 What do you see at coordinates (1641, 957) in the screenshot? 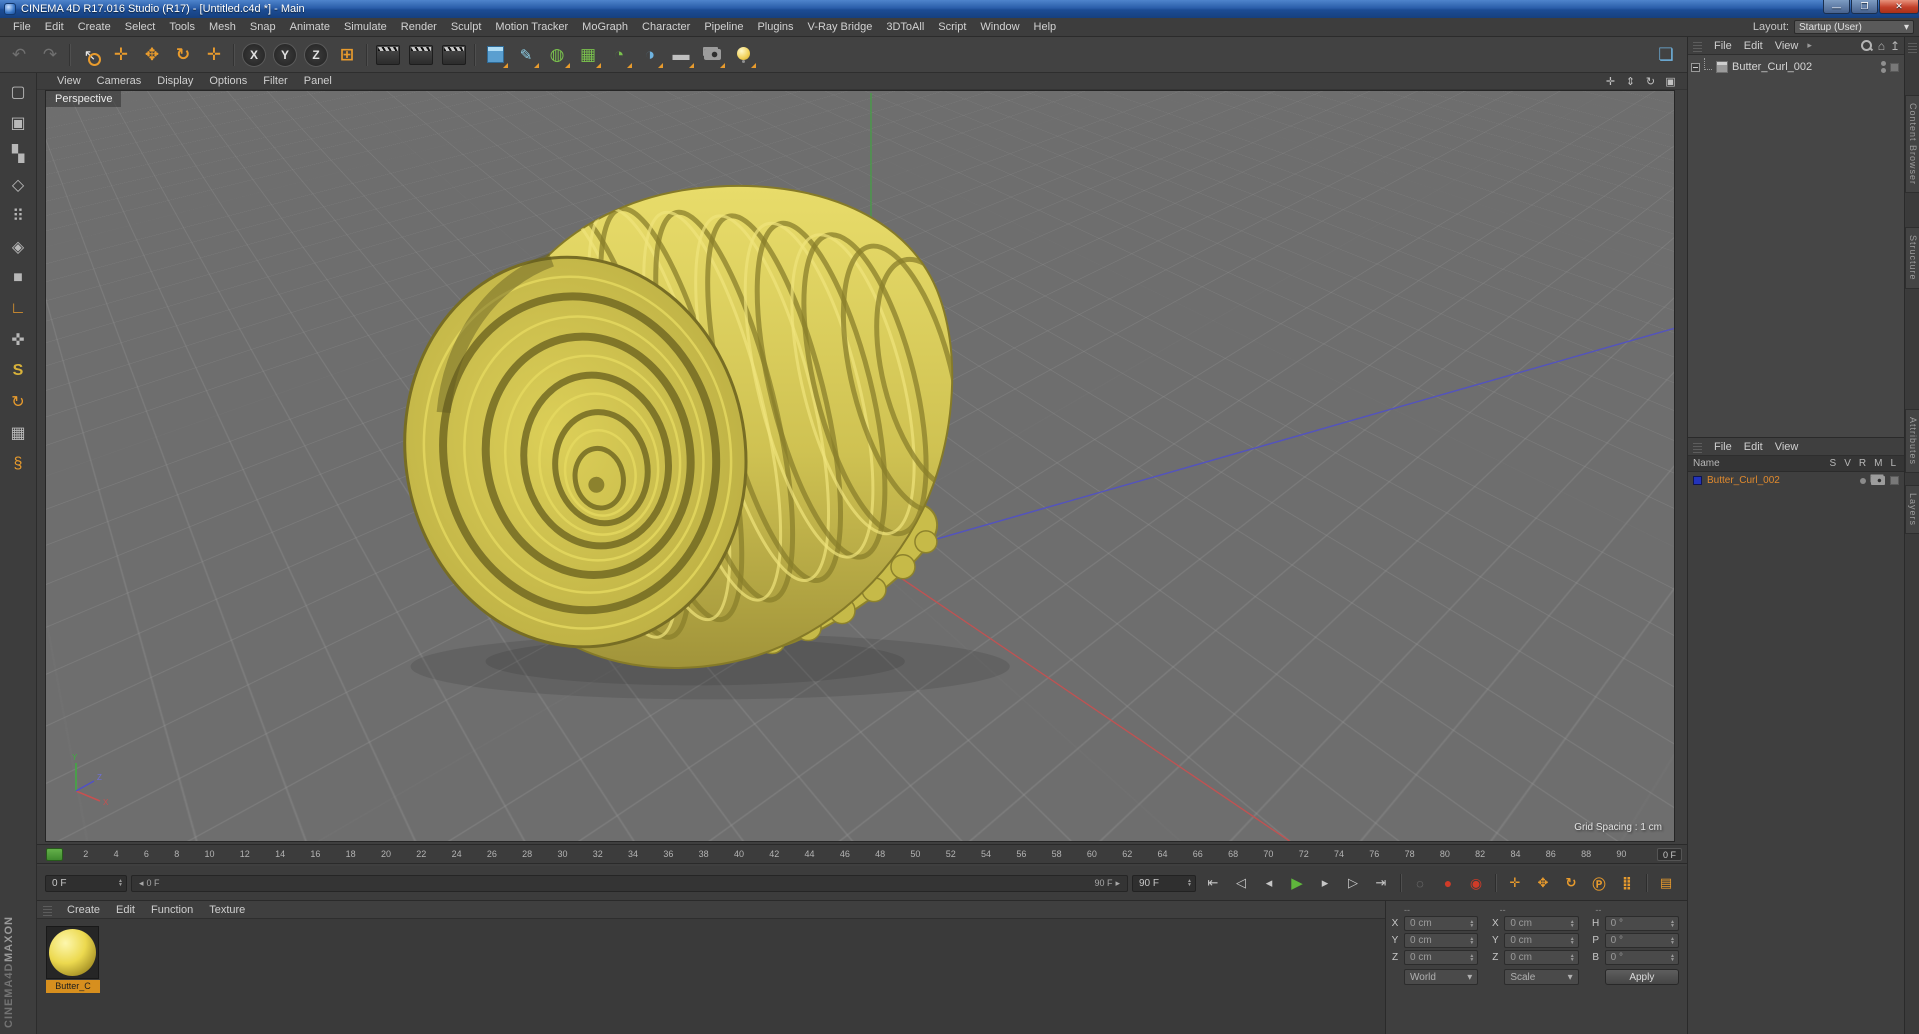
I see `rotation-b-field: 0 ° ▲ ▼` at bounding box center [1641, 957].